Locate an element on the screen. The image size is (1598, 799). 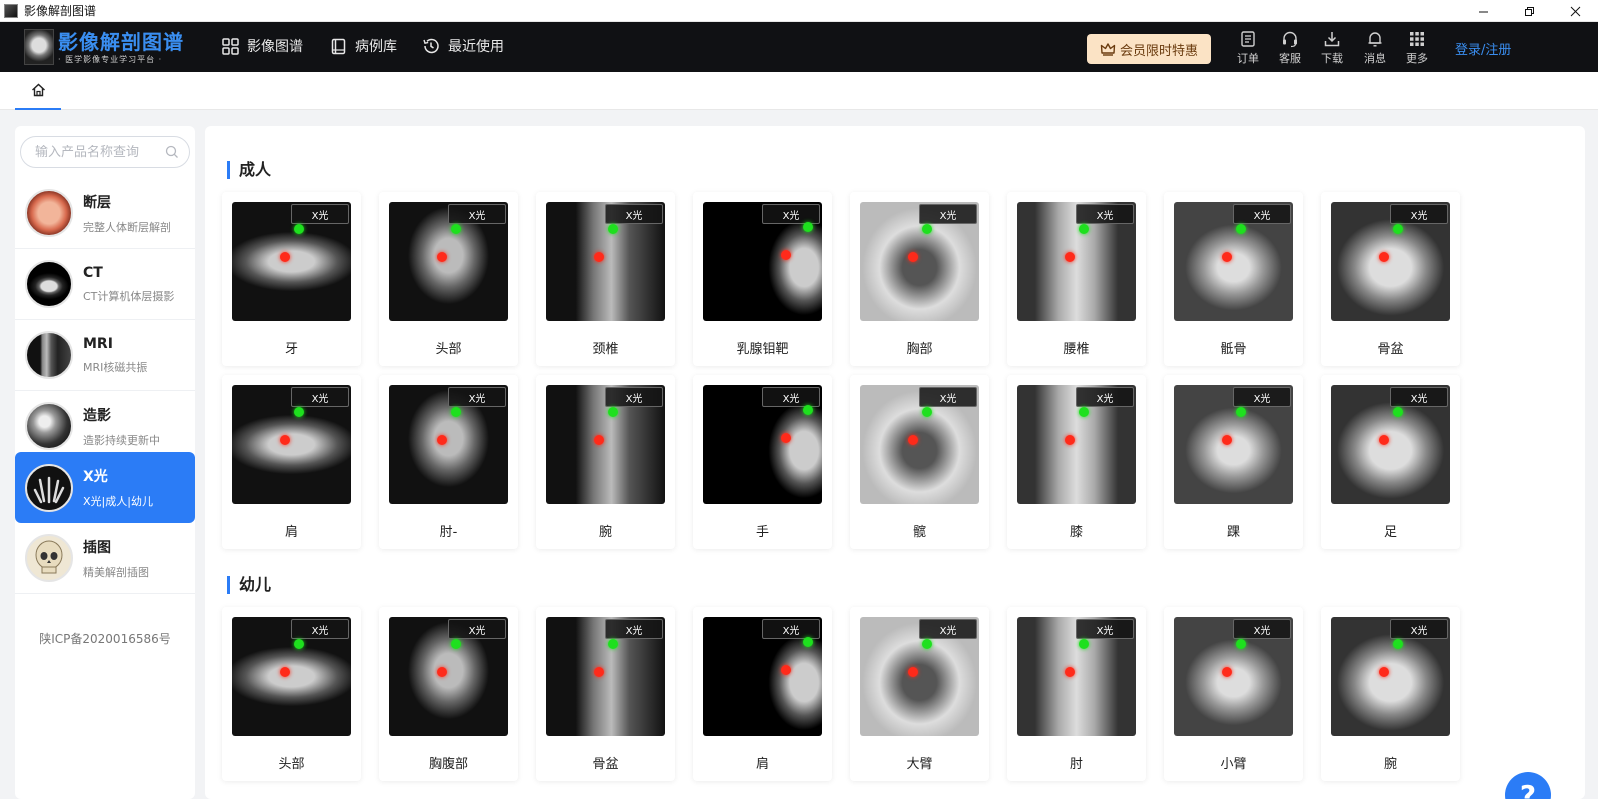
category-ct: CT CT计算机体层摄影 is located at coordinates (105, 284).